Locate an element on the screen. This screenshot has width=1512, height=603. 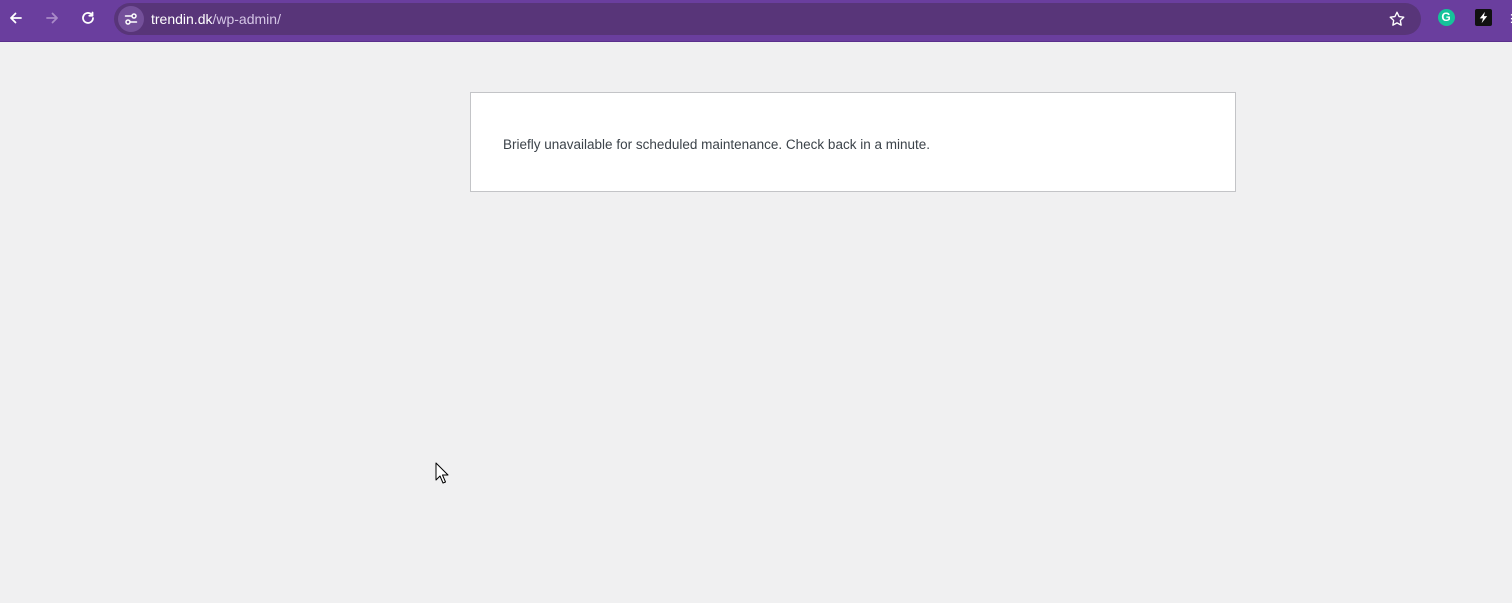
toolbar-divider is located at coordinates (756, 41).